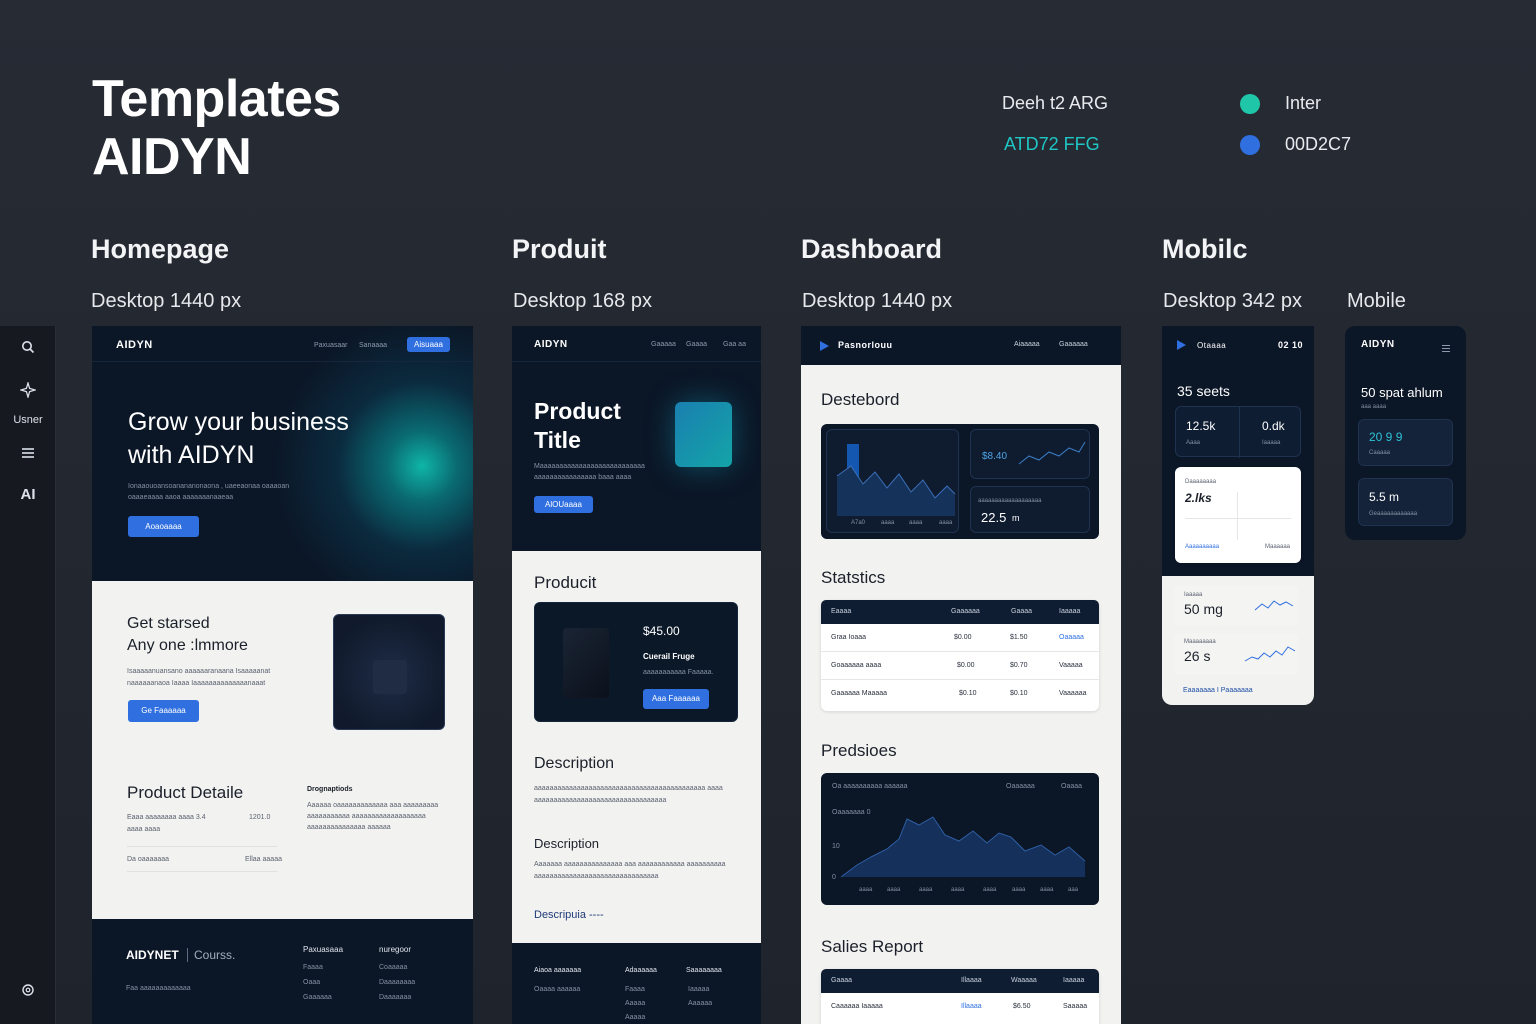 This screenshot has width=1536, height=1024. Describe the element at coordinates (734, 344) in the screenshot. I see `produit-nav-link-3: Gaa aa` at that location.